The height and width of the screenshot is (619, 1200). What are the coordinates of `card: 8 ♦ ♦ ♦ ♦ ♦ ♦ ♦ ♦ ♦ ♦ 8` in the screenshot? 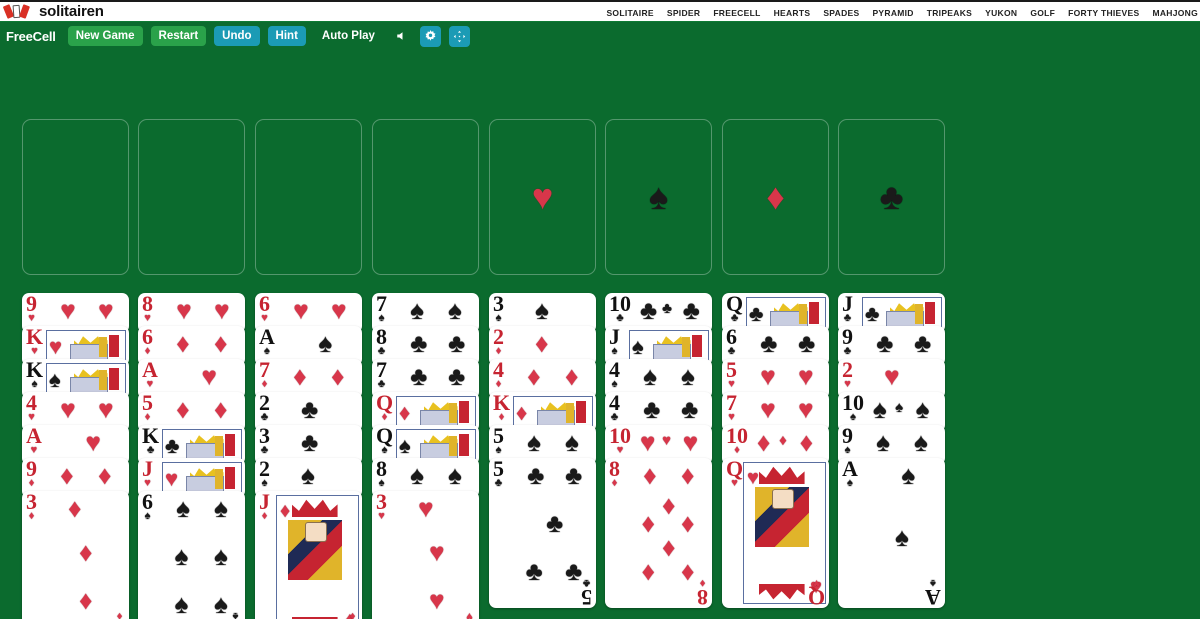 It's located at (658, 533).